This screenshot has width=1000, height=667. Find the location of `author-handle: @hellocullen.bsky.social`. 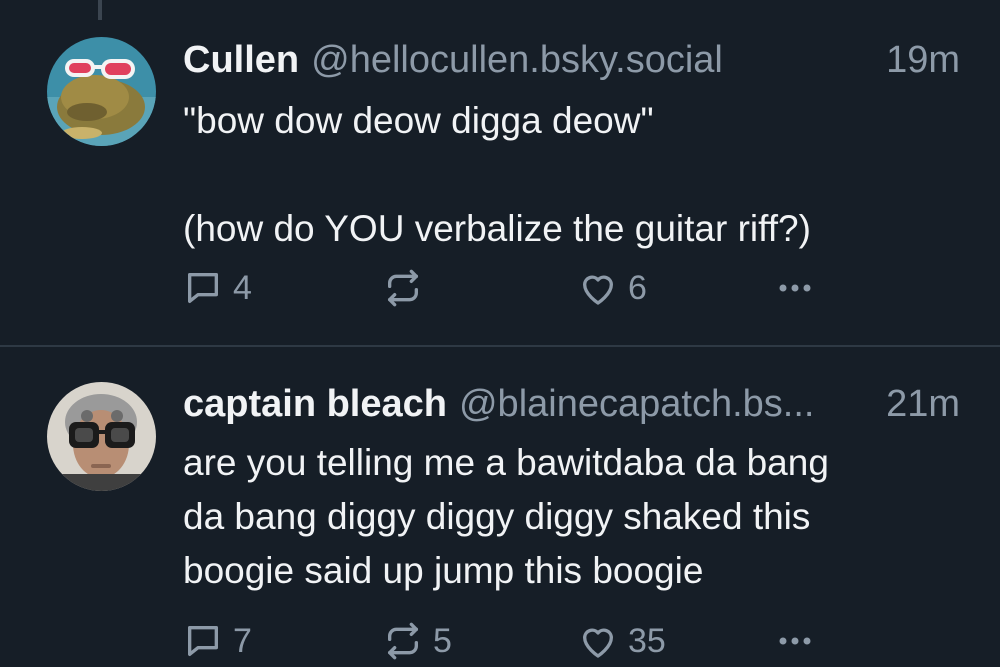

author-handle: @hellocullen.bsky.social is located at coordinates (593, 60).